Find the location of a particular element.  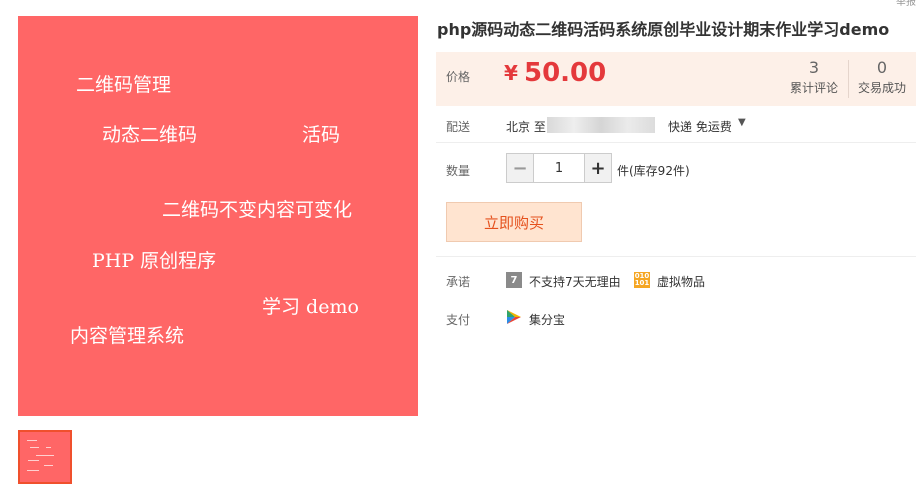

jifenbao-icon is located at coordinates (514, 317).